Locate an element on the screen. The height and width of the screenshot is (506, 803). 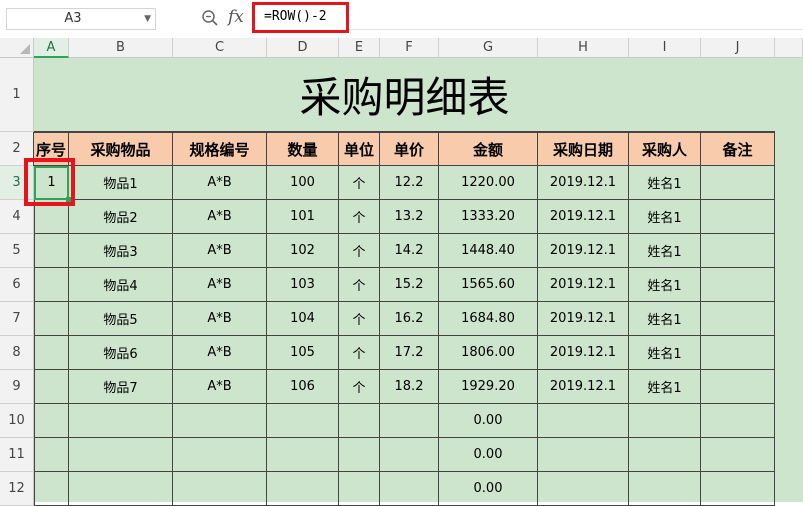
cell-f12 is located at coordinates (409, 489).